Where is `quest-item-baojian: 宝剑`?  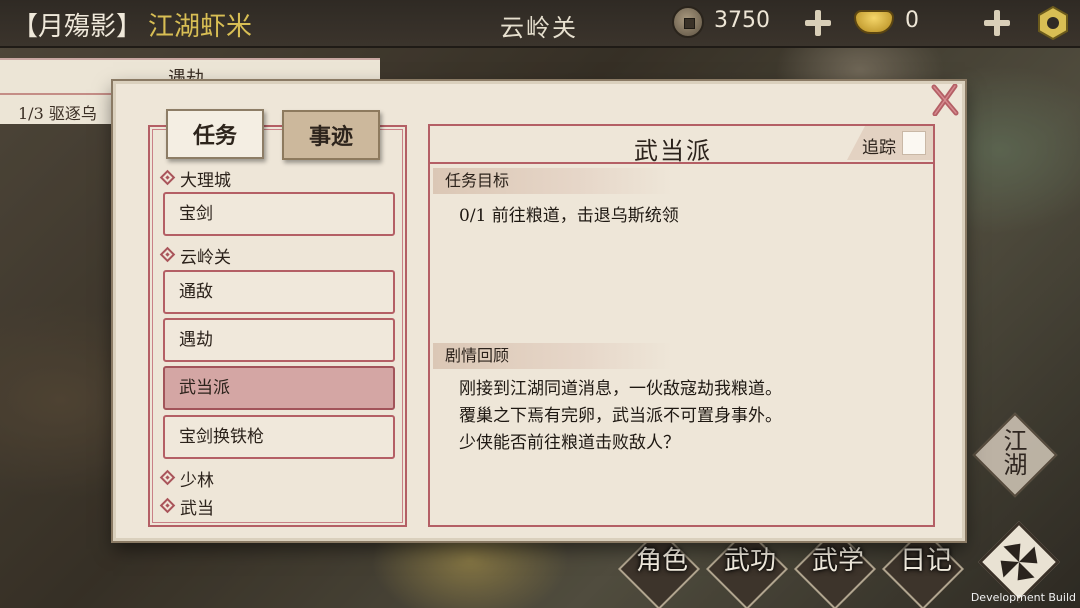 quest-item-baojian: 宝剑 is located at coordinates (279, 214).